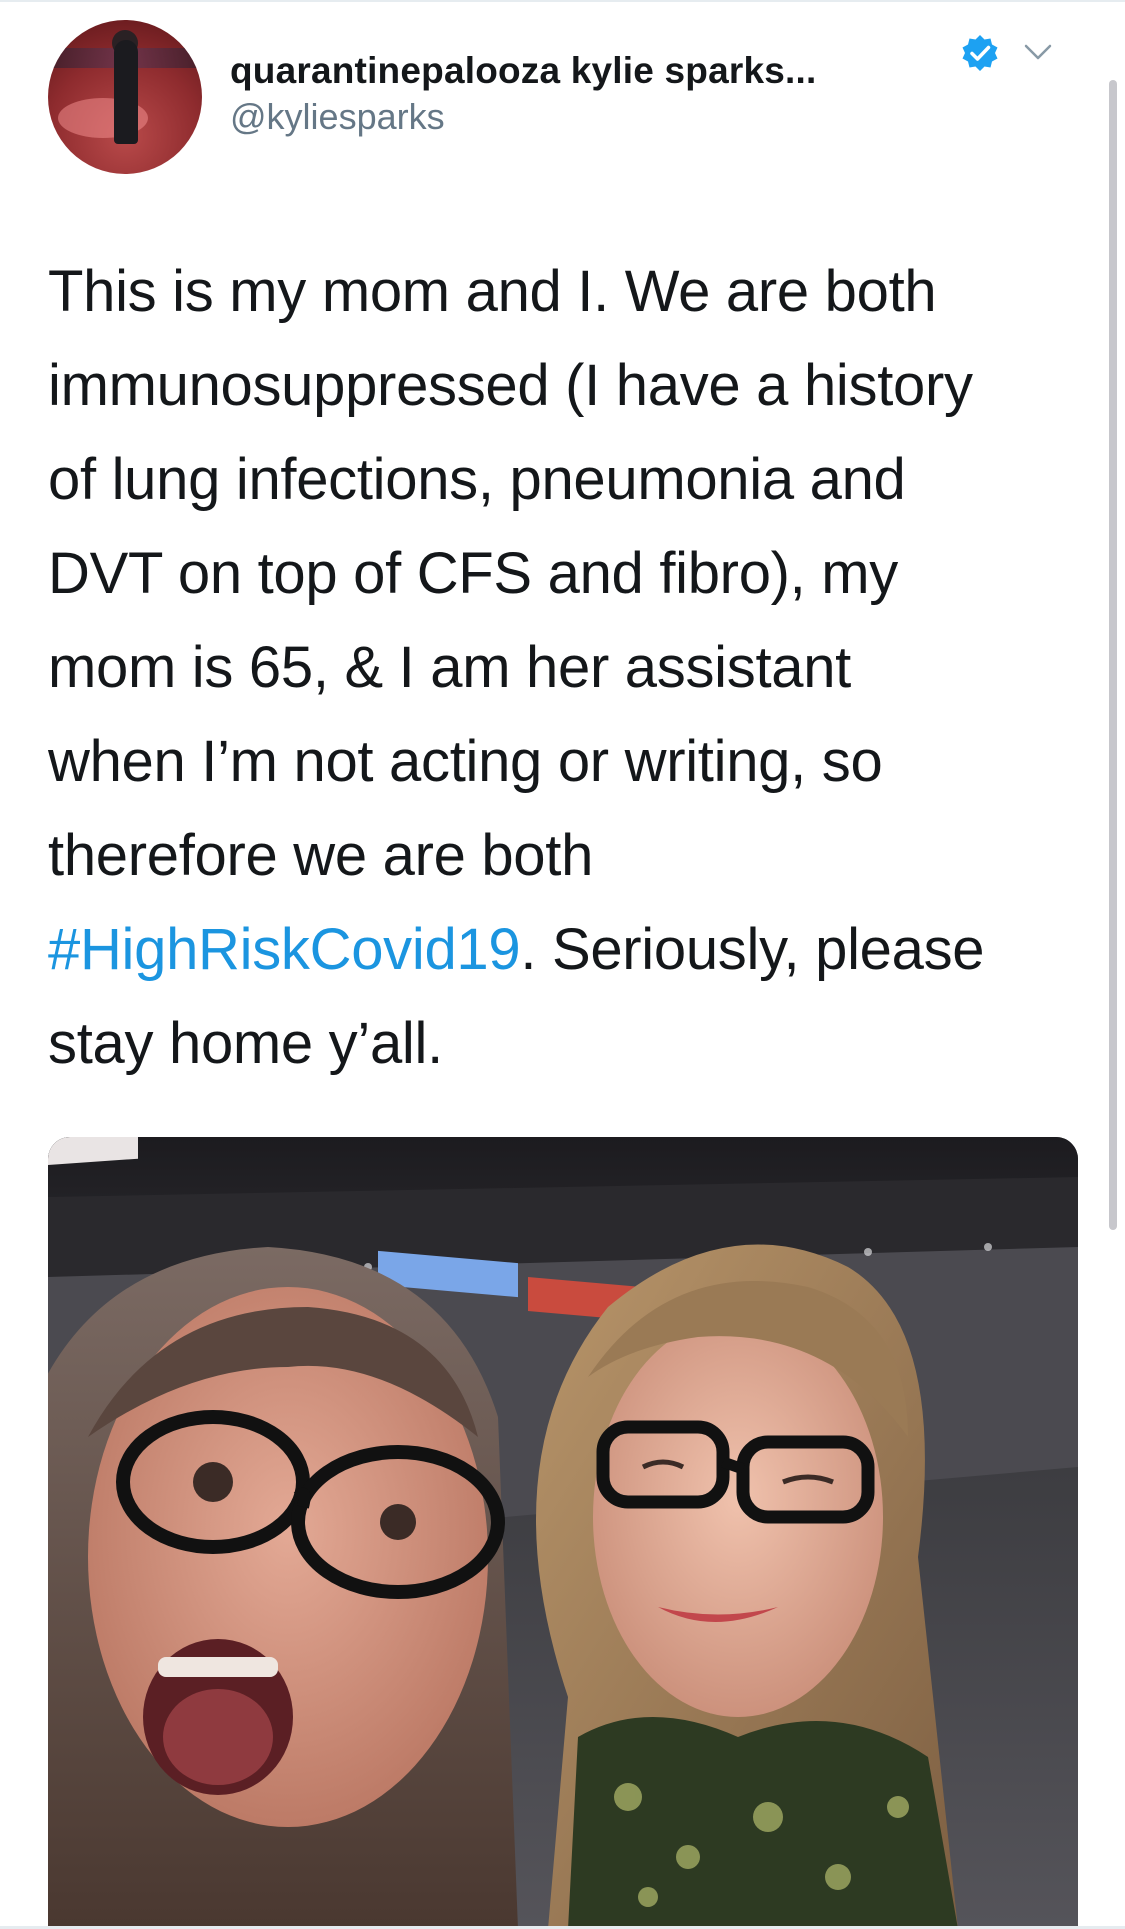 The image size is (1125, 1929). I want to click on avatar, so click(125, 97).